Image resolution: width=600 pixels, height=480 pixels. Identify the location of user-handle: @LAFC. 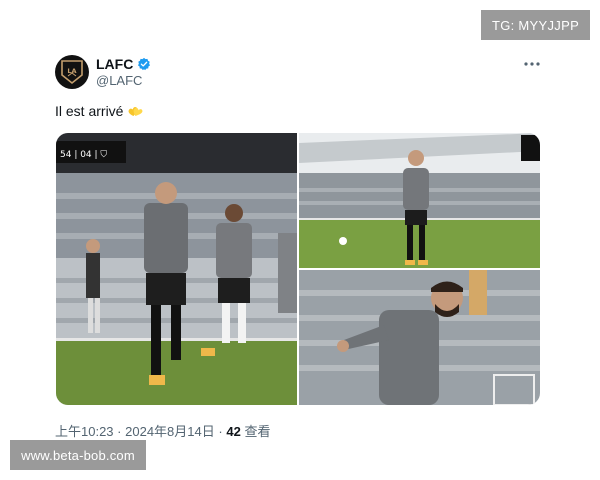
(119, 80).